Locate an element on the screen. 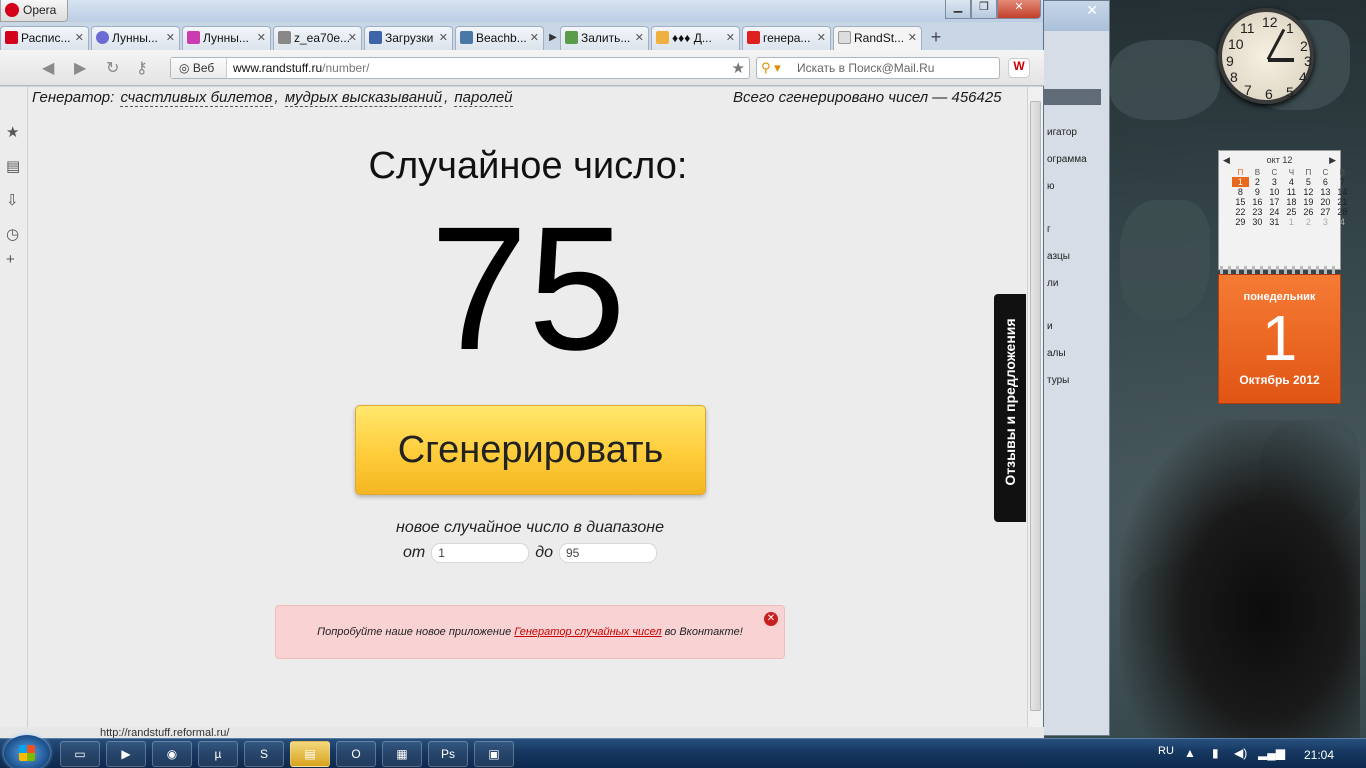  downloads-icon: ⇩ is located at coordinates (12, 200).